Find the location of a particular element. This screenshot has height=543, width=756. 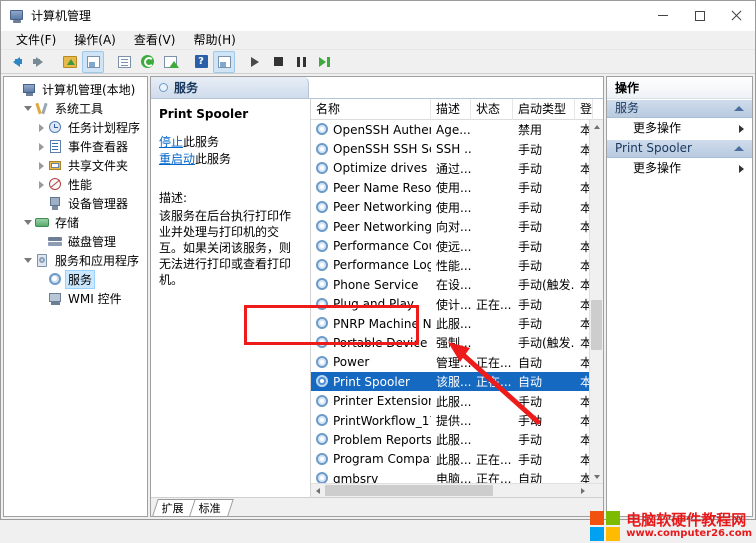

tree-item-10: 服务 is located at coordinates (75, 279).